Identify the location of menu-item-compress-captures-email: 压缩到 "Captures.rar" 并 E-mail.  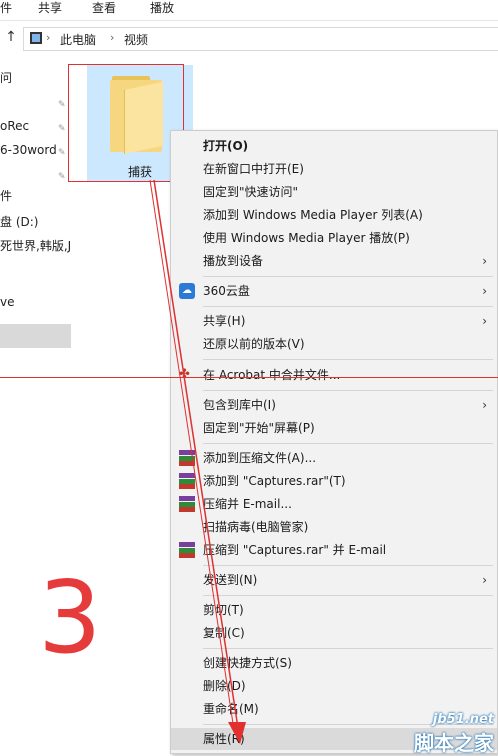
(334, 550).